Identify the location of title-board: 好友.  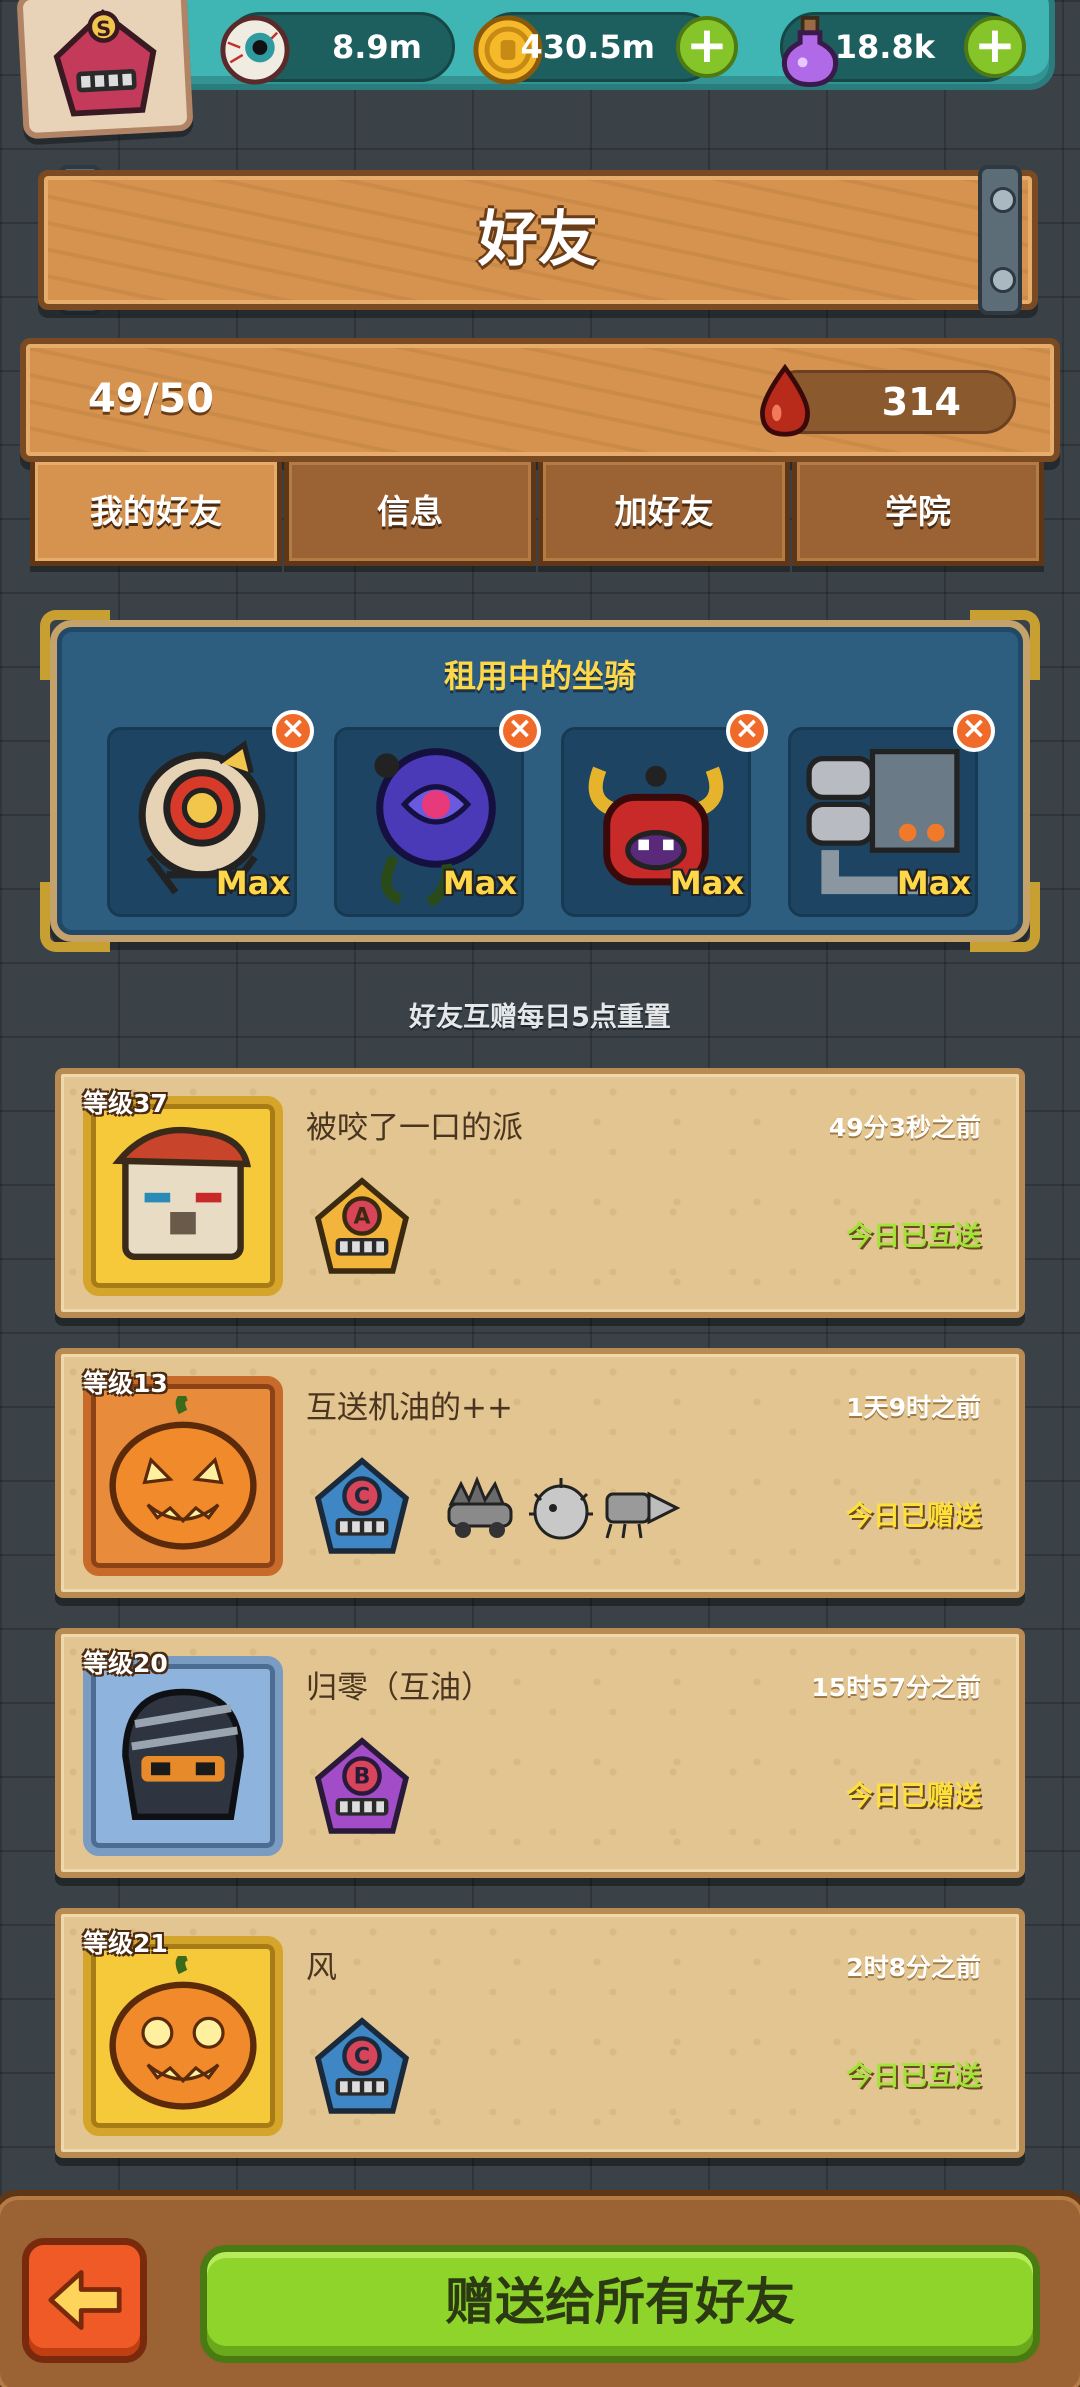
(538, 240).